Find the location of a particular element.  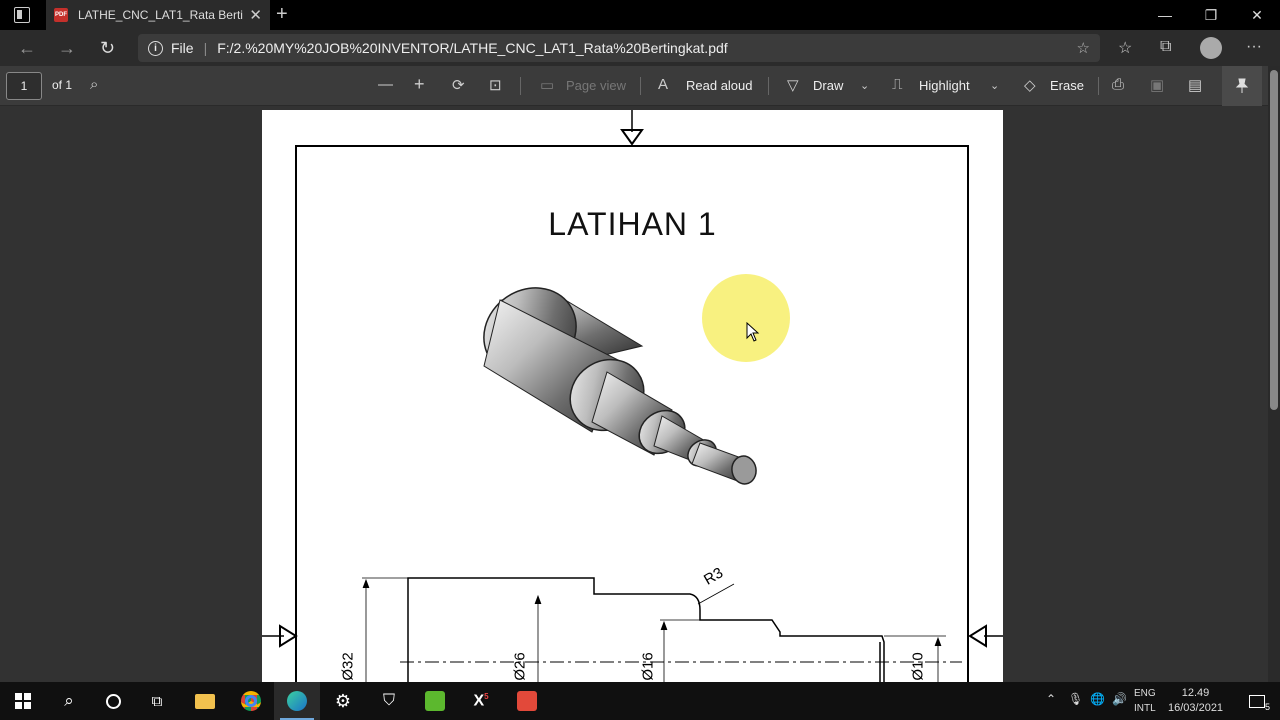

minimize-button: — is located at coordinates (1165, 15).